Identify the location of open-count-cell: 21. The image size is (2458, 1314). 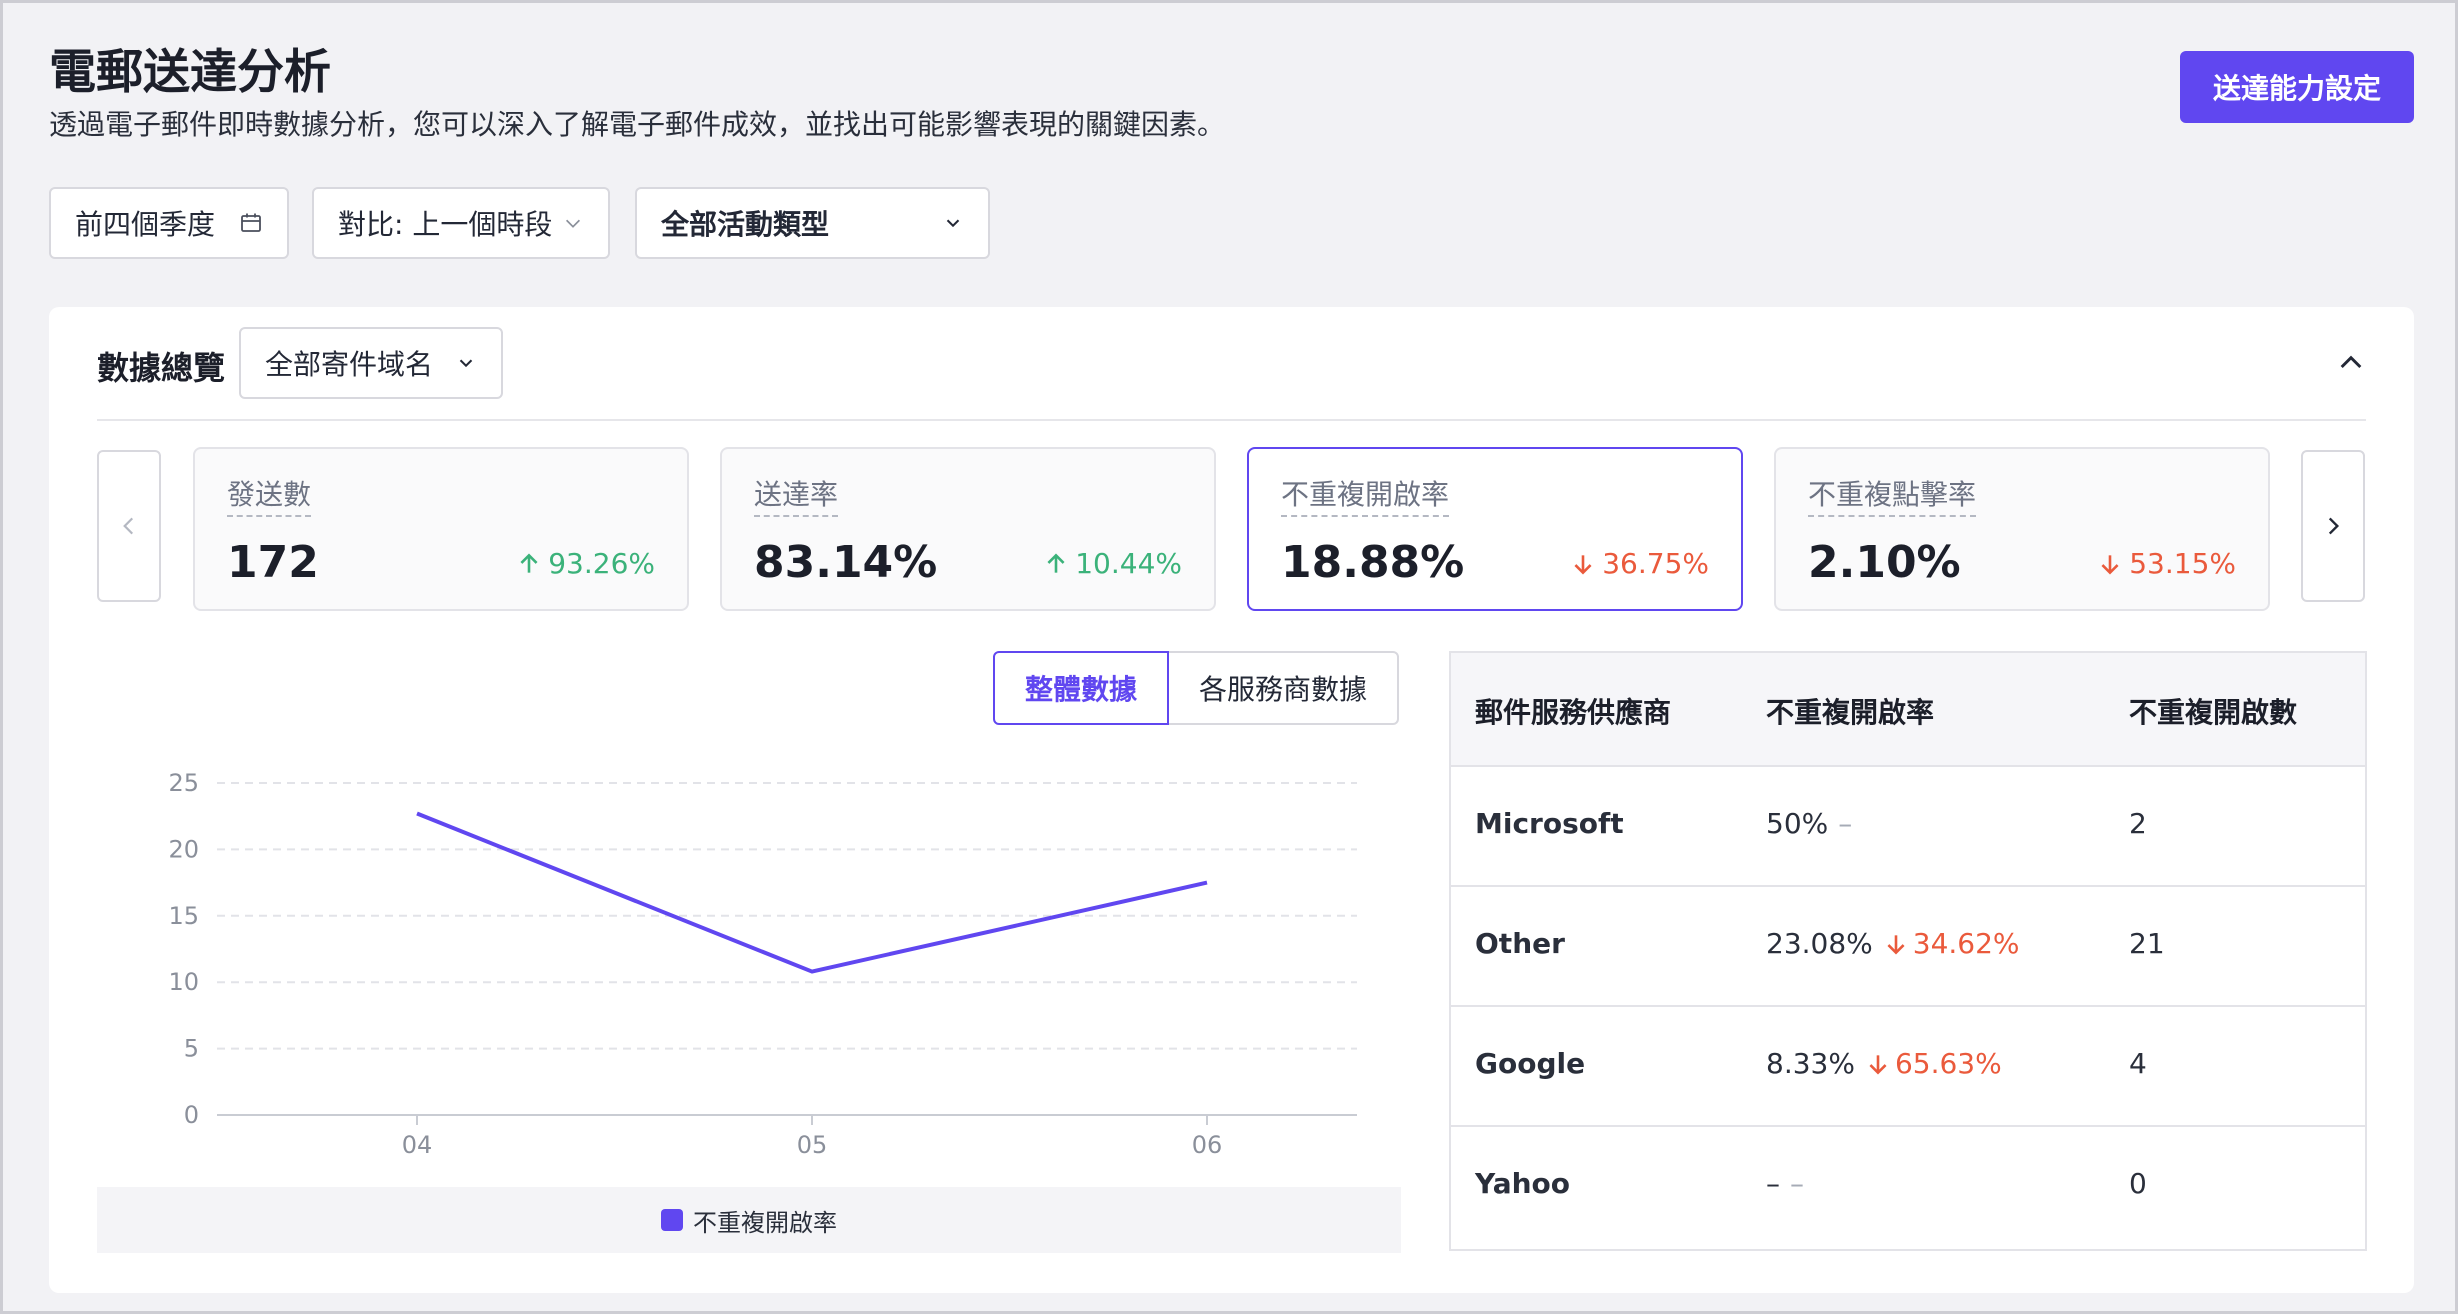
(2147, 943).